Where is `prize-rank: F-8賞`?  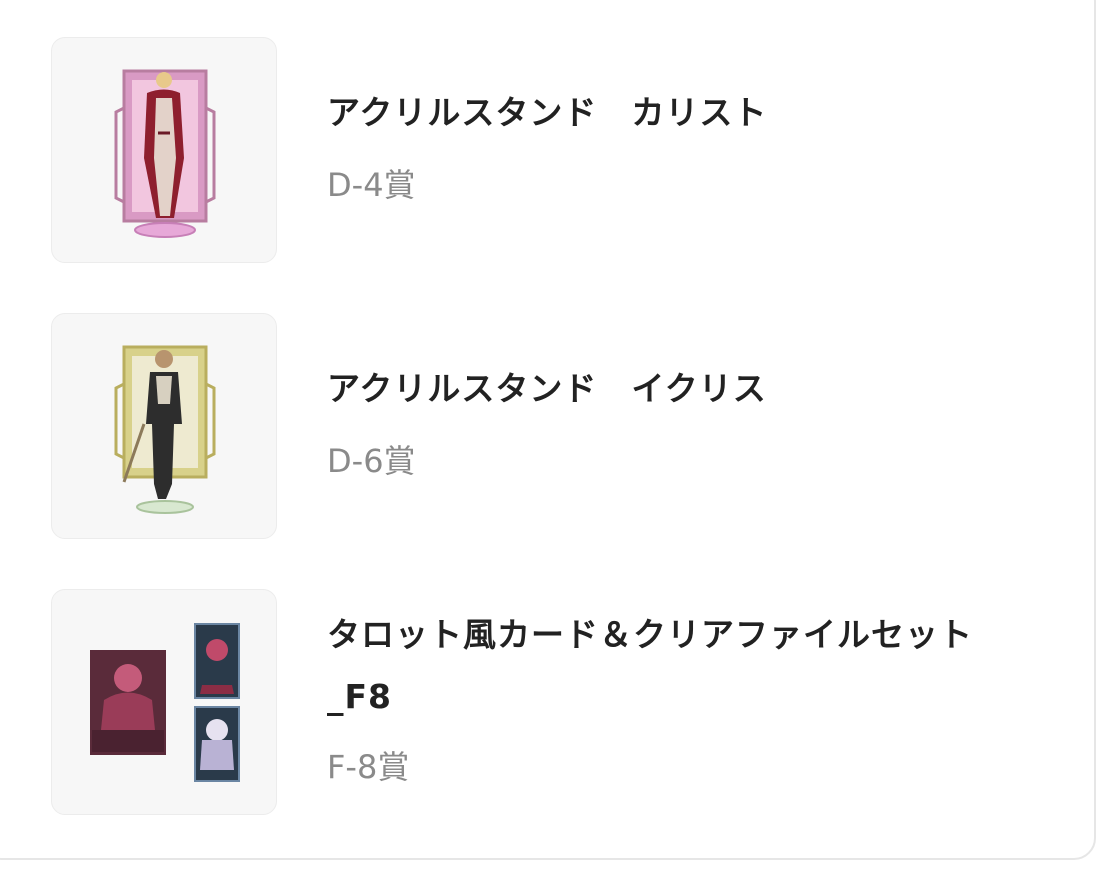
prize-rank: F-8賞 is located at coordinates (368, 767).